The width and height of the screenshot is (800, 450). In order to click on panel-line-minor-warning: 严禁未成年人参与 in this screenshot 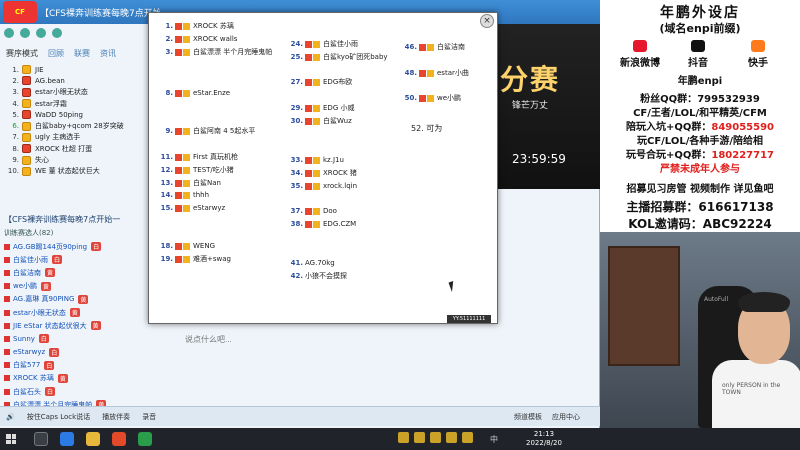, I will do `click(700, 169)`.